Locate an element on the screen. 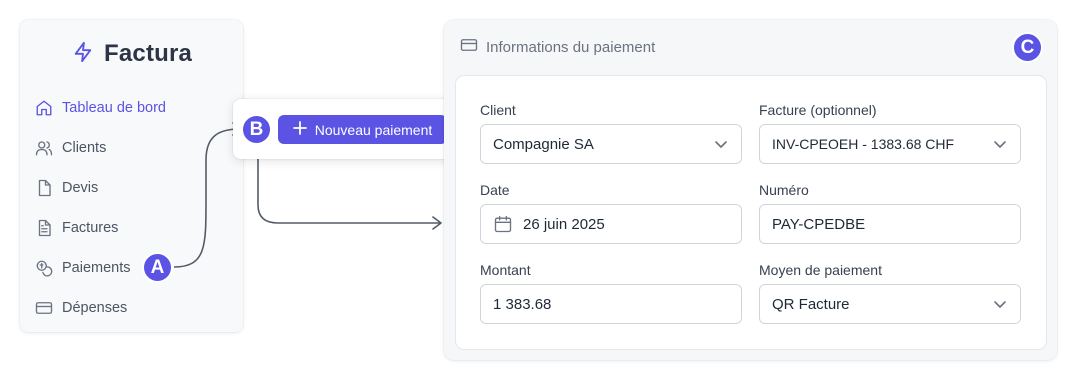  sidebar-item-tableau-de-bord: Tableau de bord is located at coordinates (132, 108).